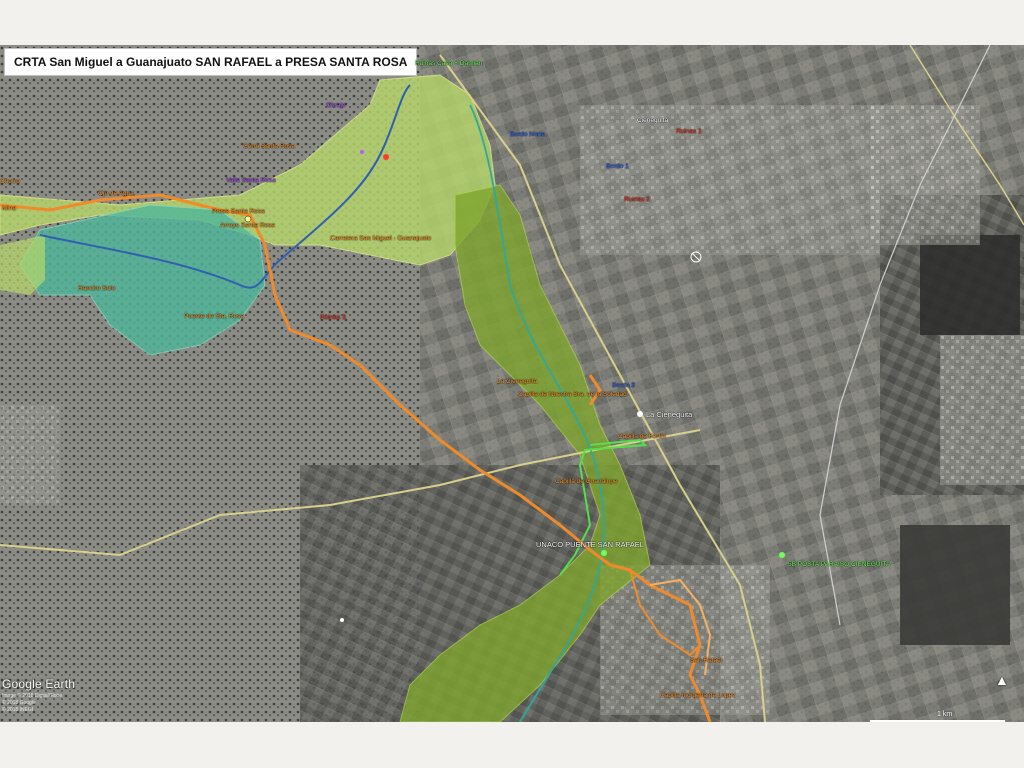  Describe the element at coordinates (517, 381) in the screenshot. I see `label-la-cieneguita-orange: La Cieneguita` at that location.